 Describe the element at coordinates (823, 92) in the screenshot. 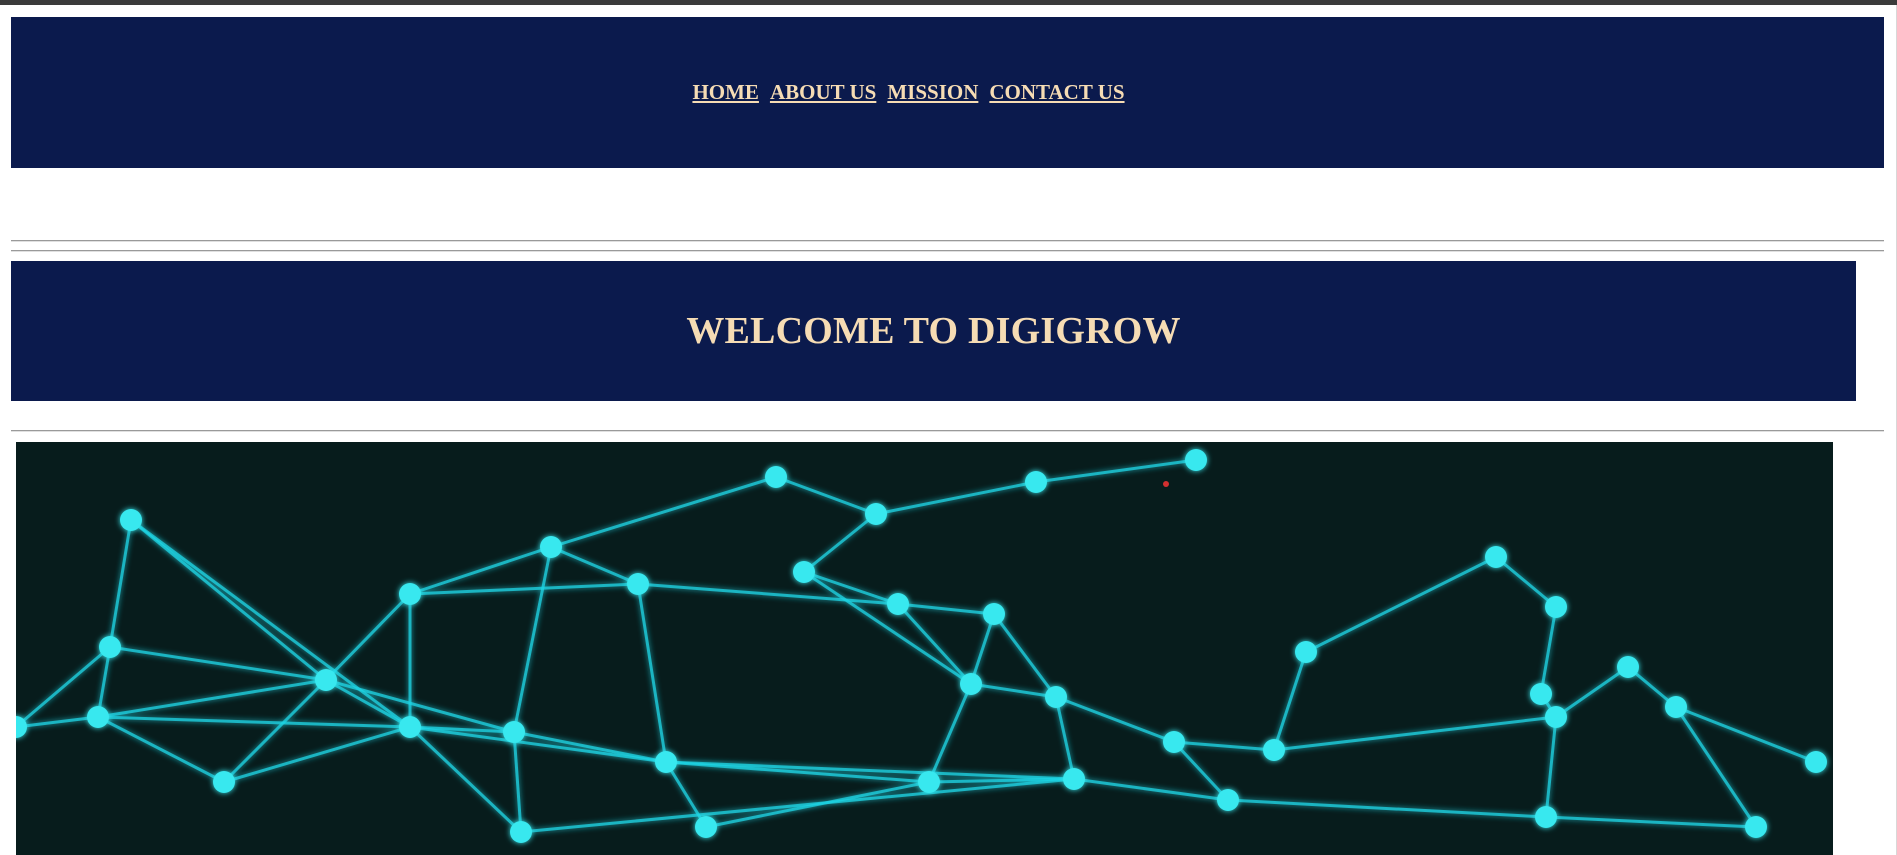

I see `nav-link-about-us: ABOUT US` at that location.